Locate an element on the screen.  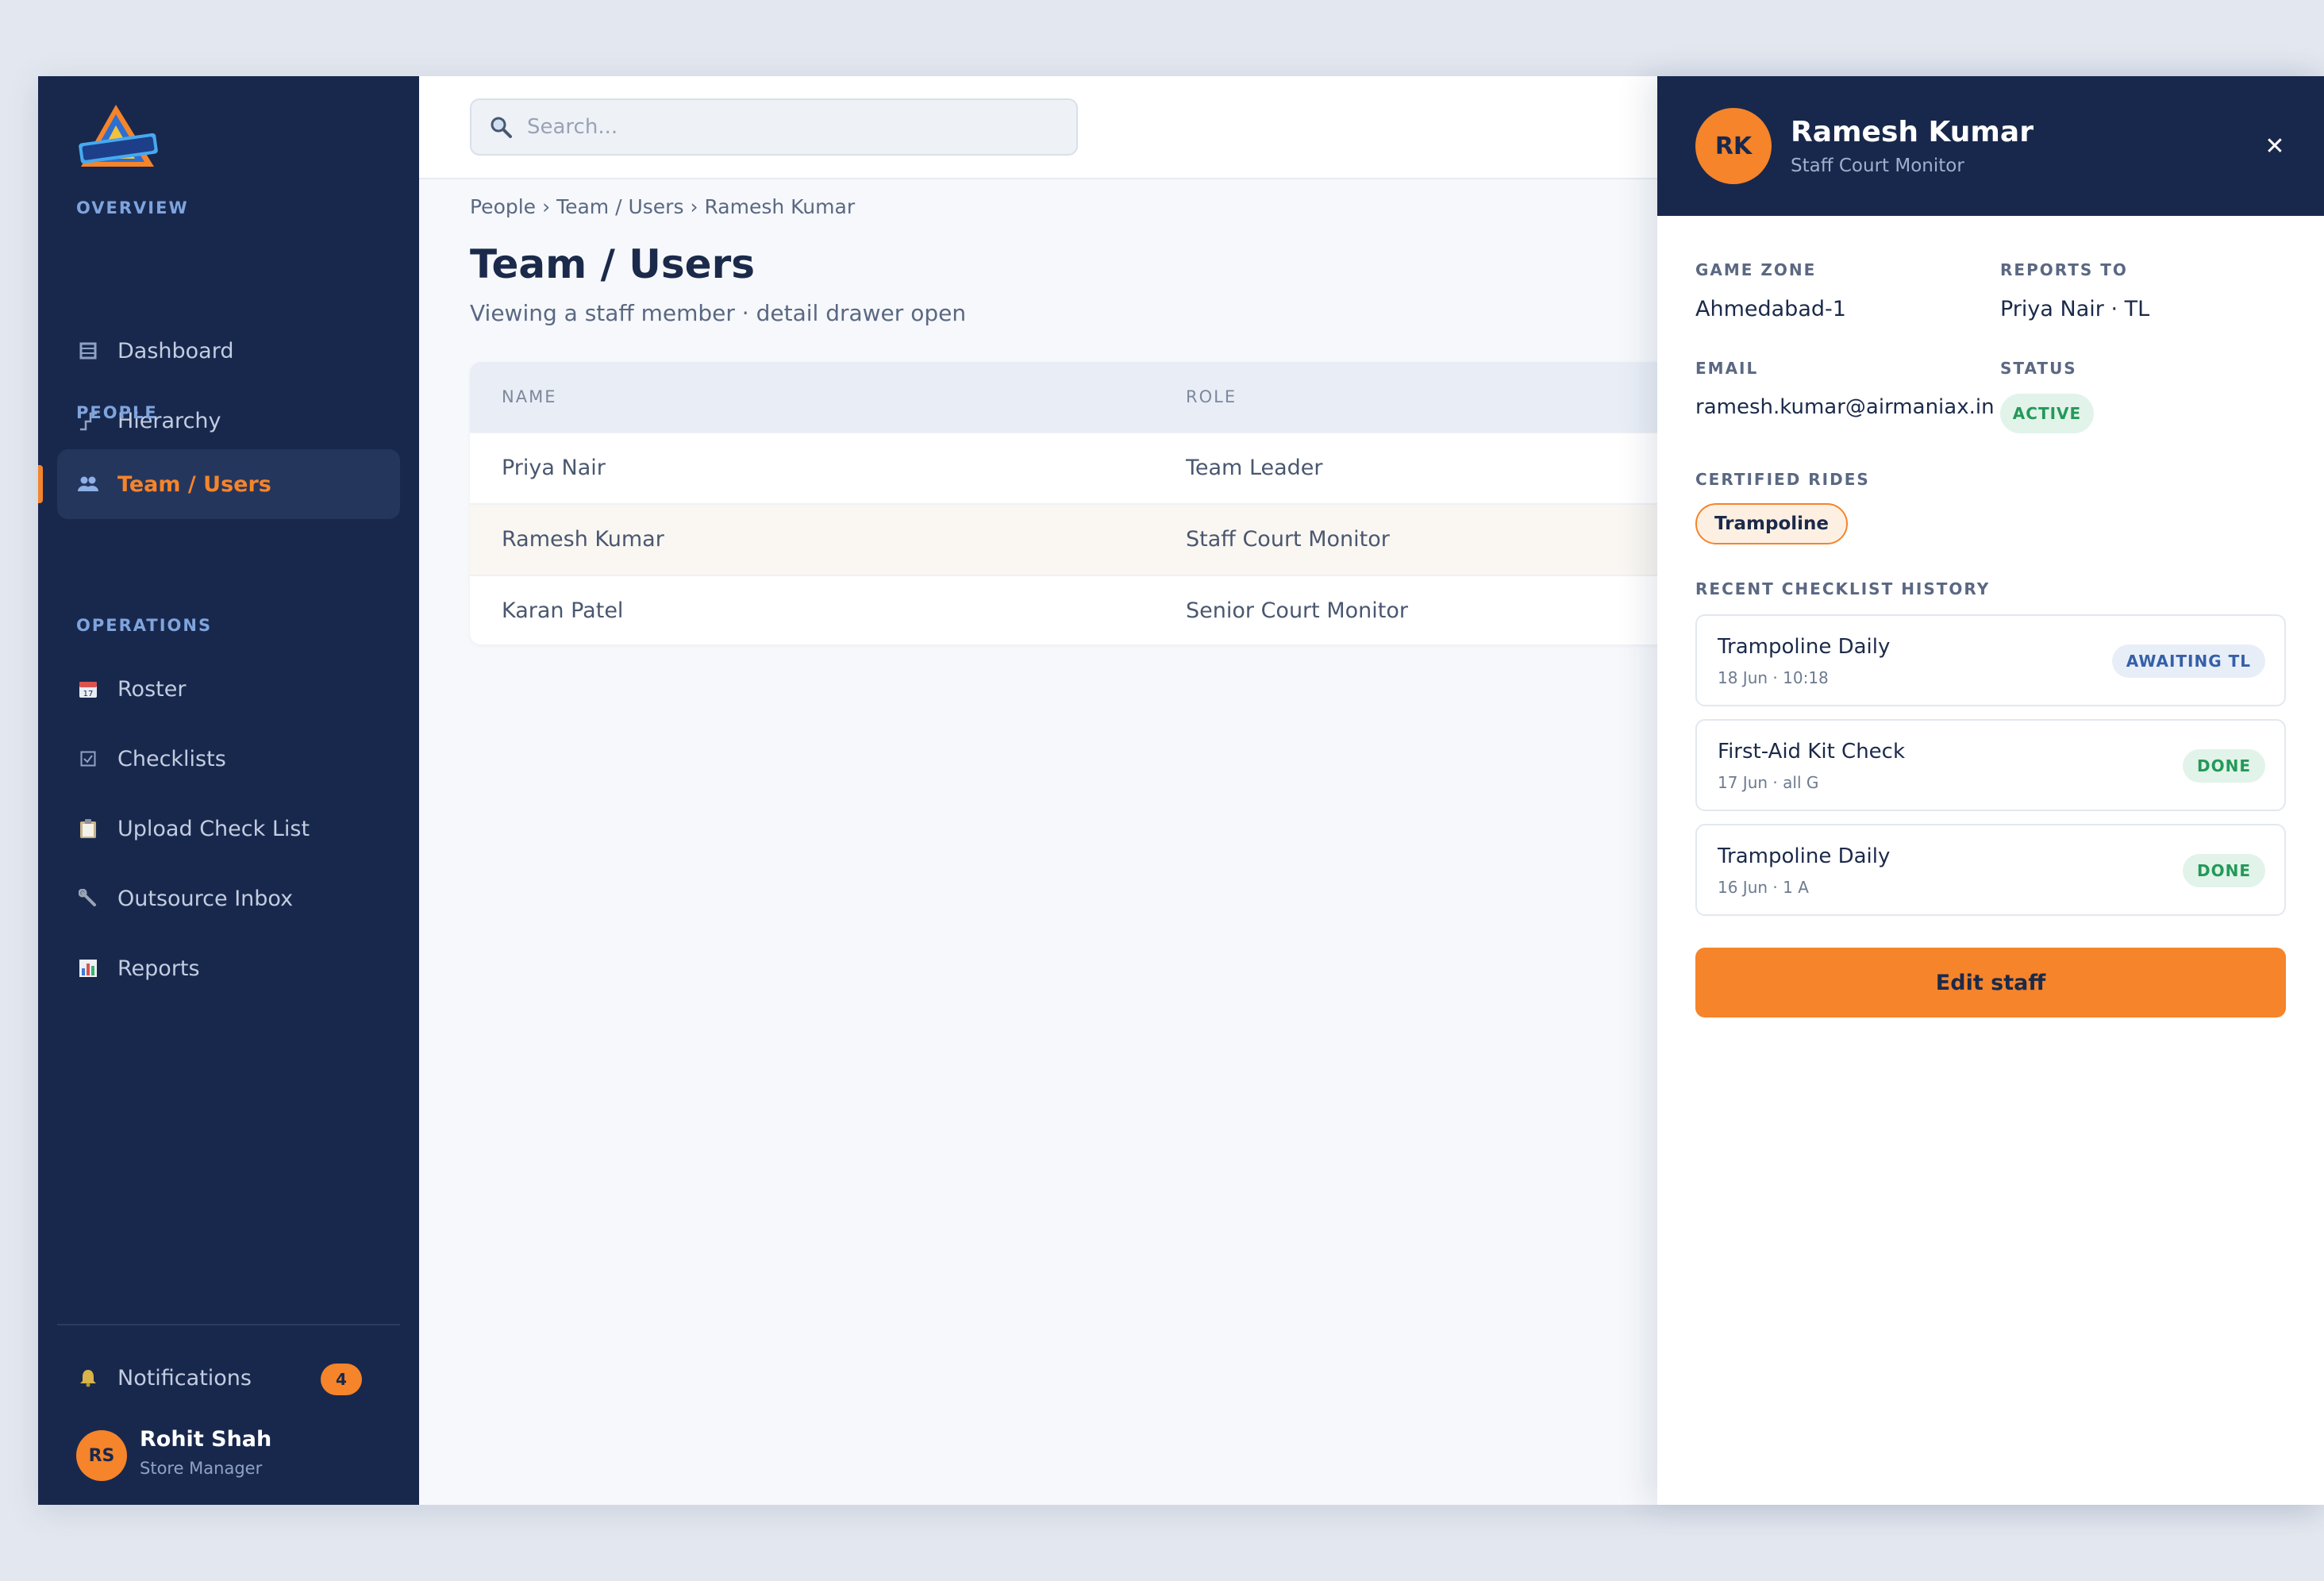
search-input is located at coordinates (789, 127).